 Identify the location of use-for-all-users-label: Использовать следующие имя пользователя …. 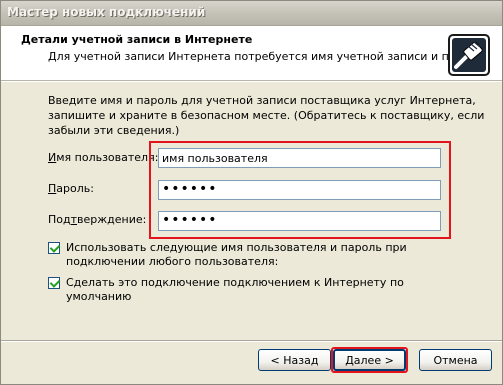
(236, 254).